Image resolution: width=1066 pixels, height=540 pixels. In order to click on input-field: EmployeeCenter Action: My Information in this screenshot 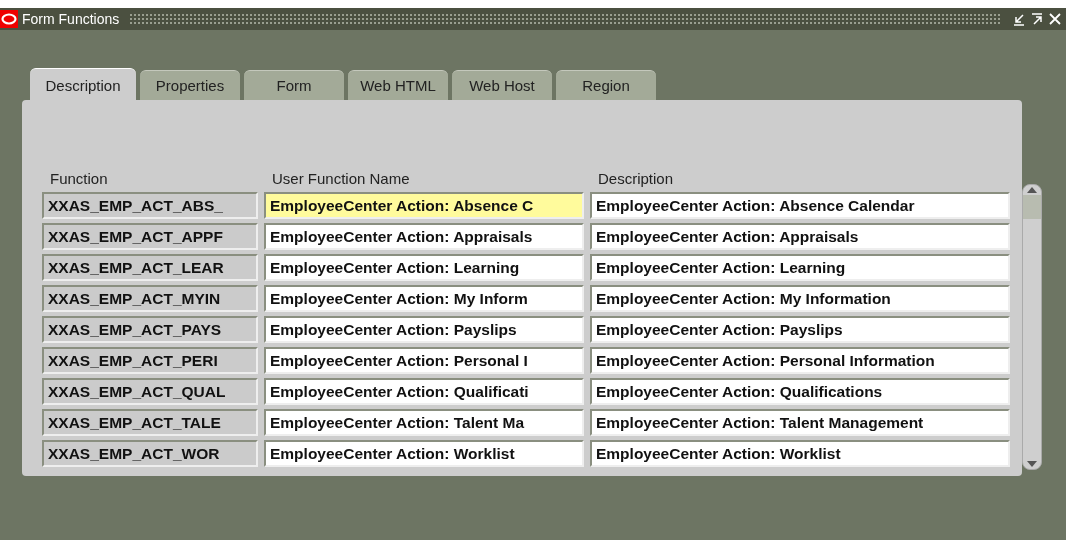, I will do `click(800, 298)`.